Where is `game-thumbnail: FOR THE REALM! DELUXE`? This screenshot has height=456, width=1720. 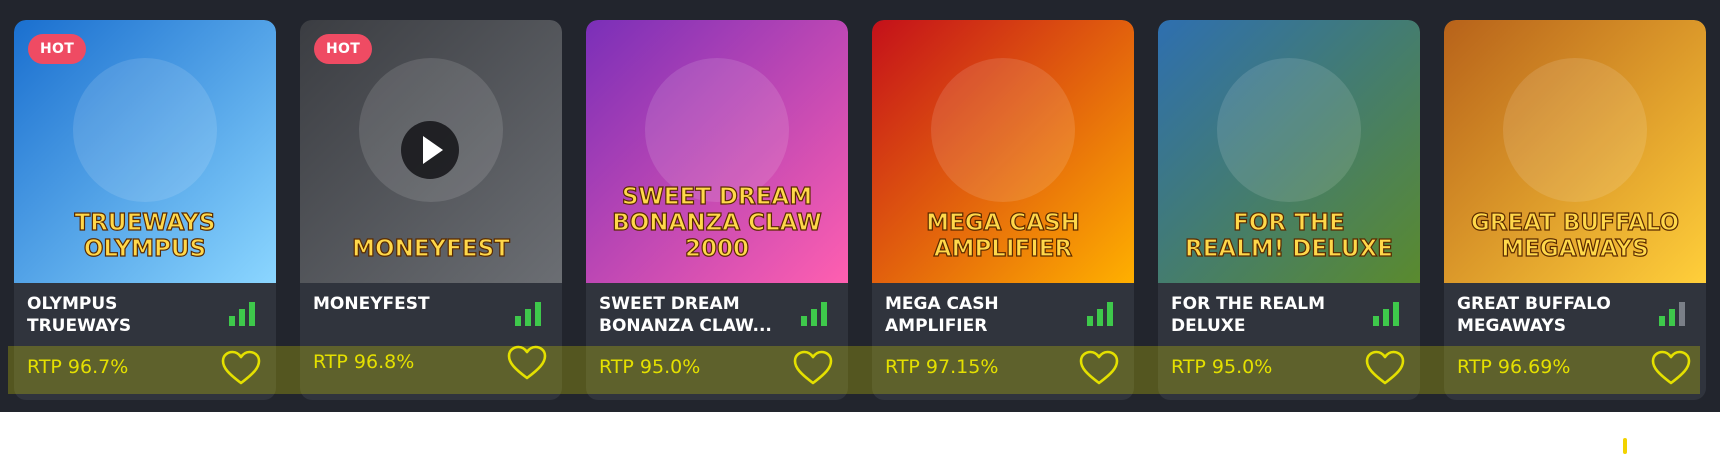
game-thumbnail: FOR THE REALM! DELUXE is located at coordinates (1289, 151).